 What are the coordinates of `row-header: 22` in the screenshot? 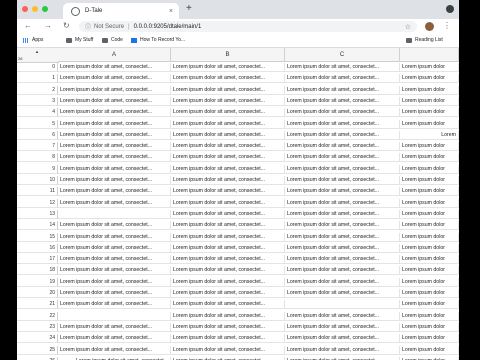 It's located at (37, 316).